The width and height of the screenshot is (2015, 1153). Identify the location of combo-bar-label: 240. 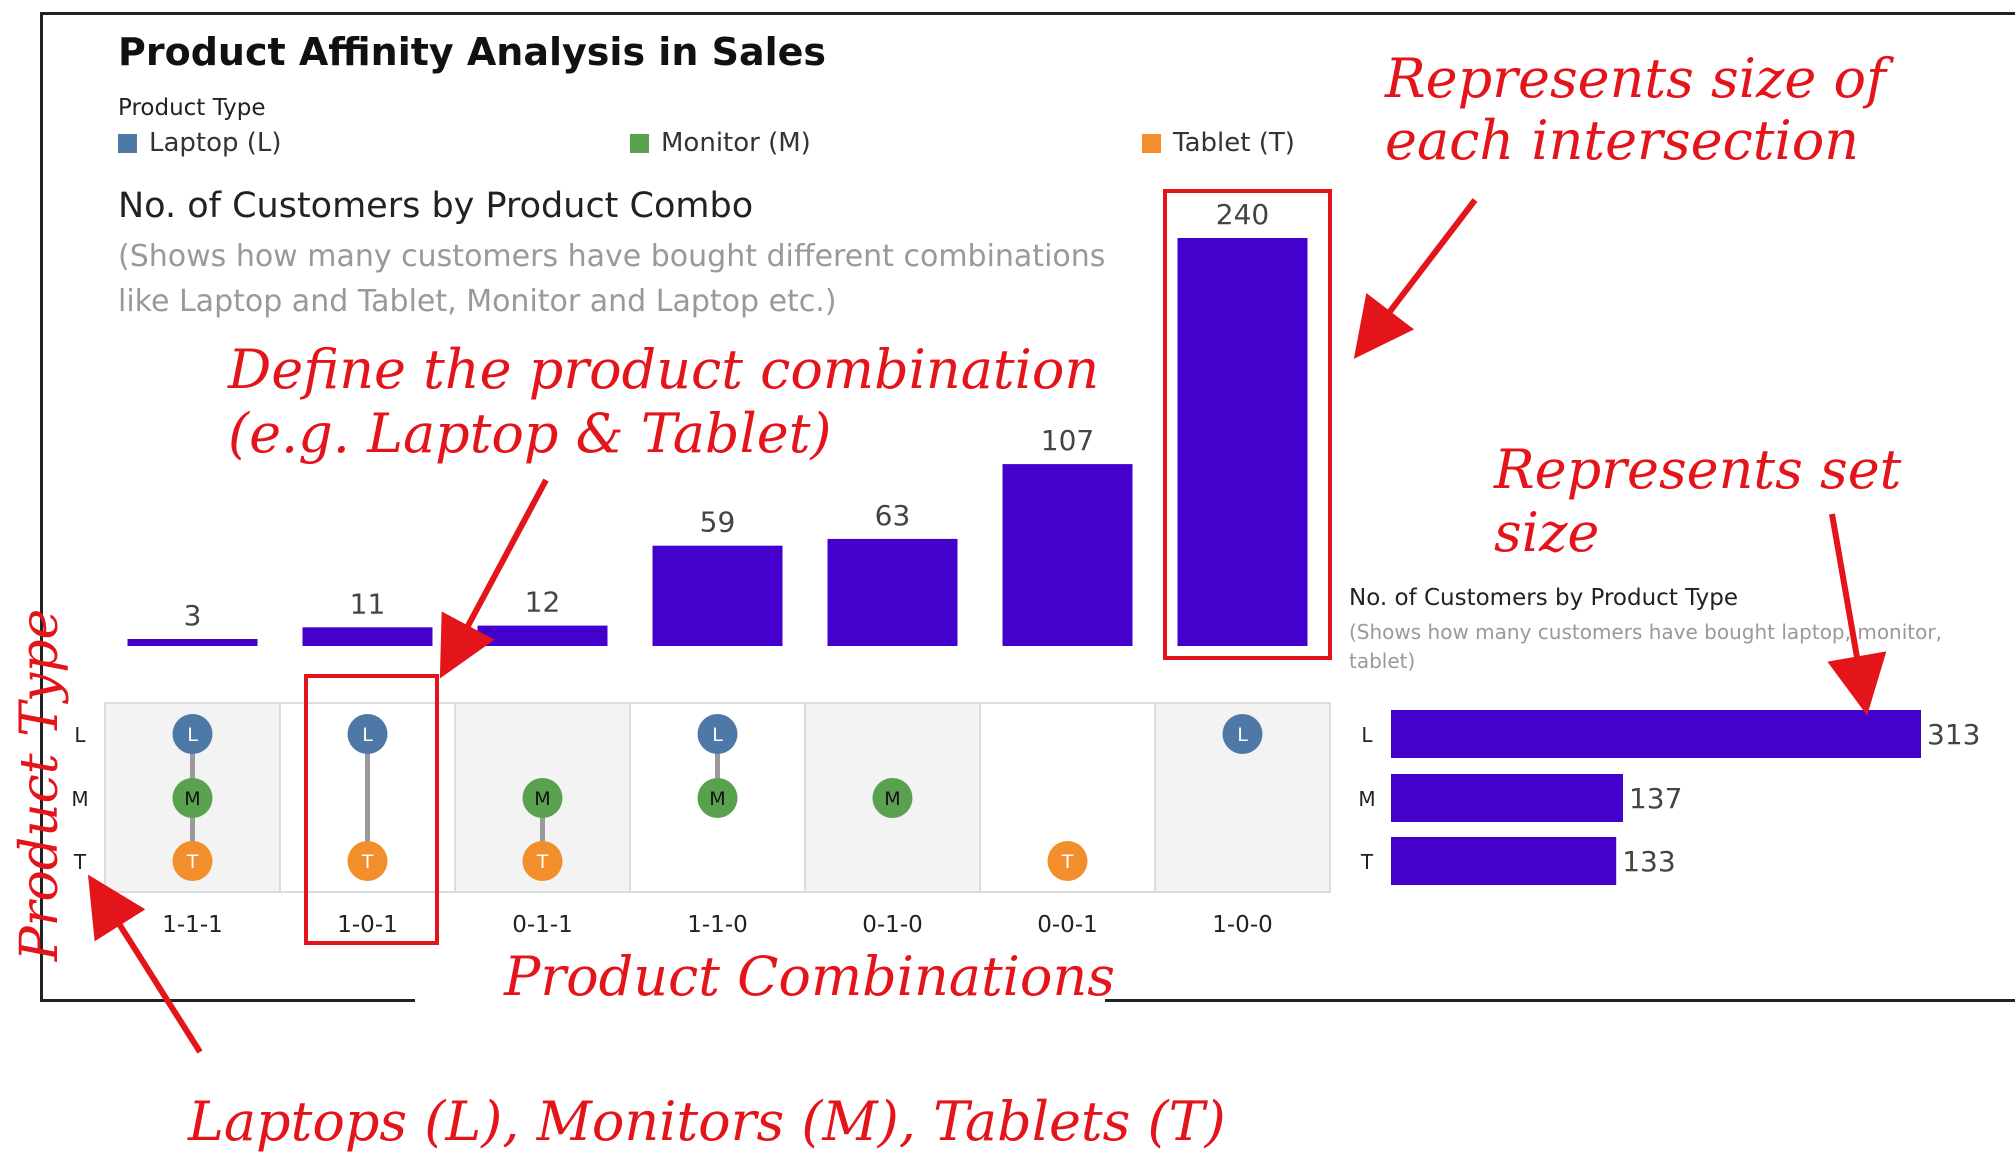
(1242, 214).